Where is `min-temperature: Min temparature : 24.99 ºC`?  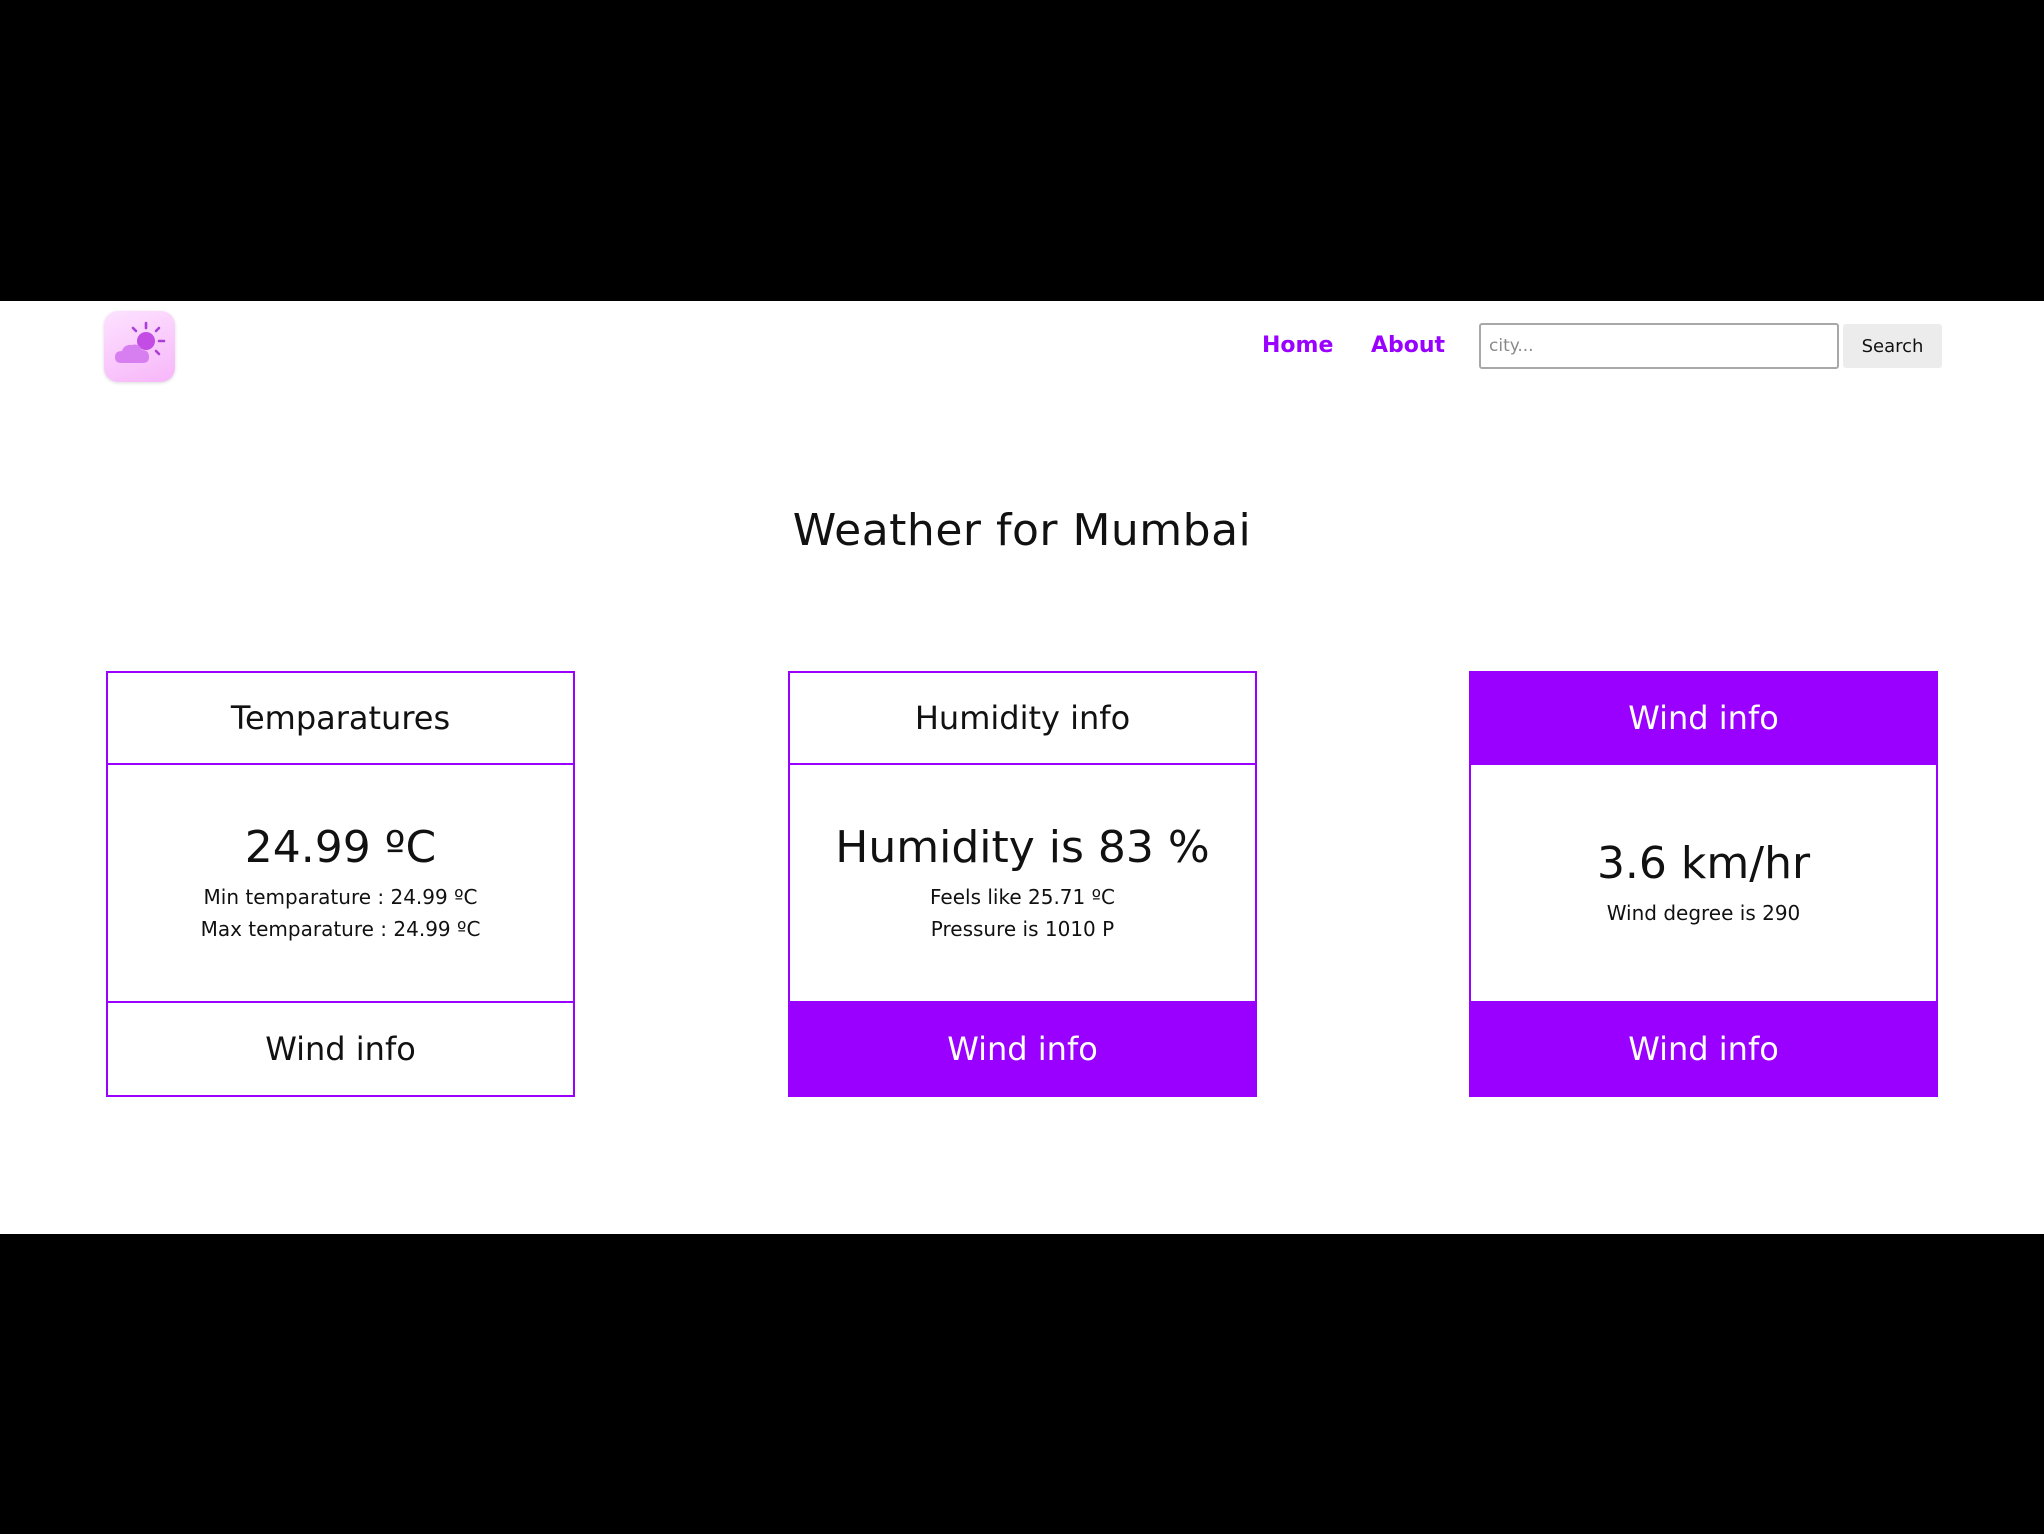
min-temperature: Min temparature : 24.99 ºC is located at coordinates (340, 896).